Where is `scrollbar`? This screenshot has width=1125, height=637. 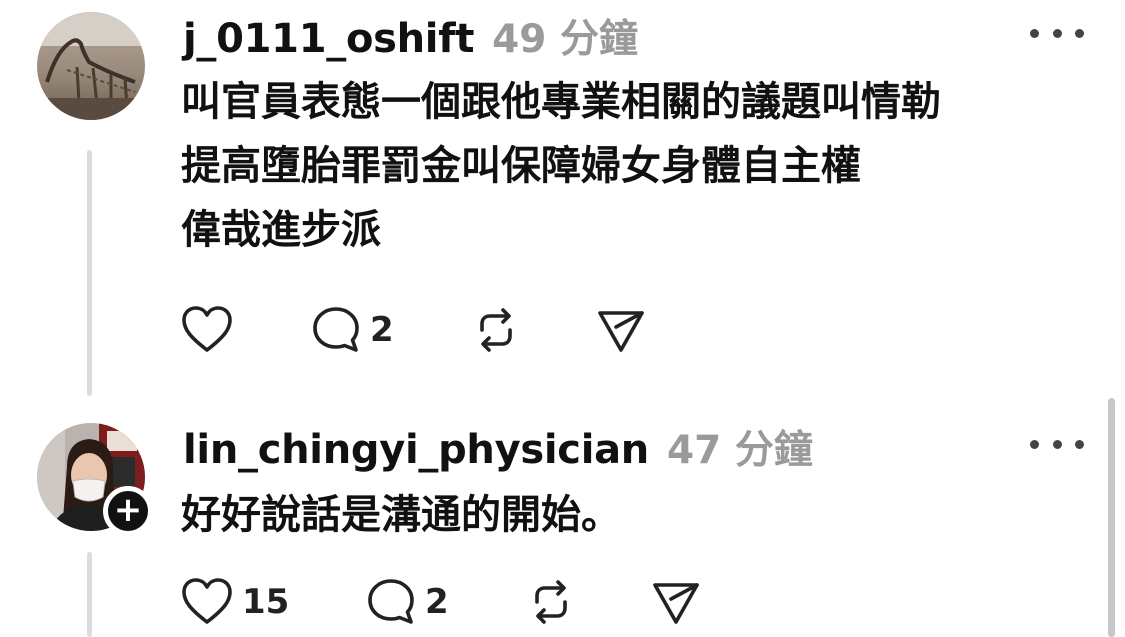
scrollbar is located at coordinates (1111, 517).